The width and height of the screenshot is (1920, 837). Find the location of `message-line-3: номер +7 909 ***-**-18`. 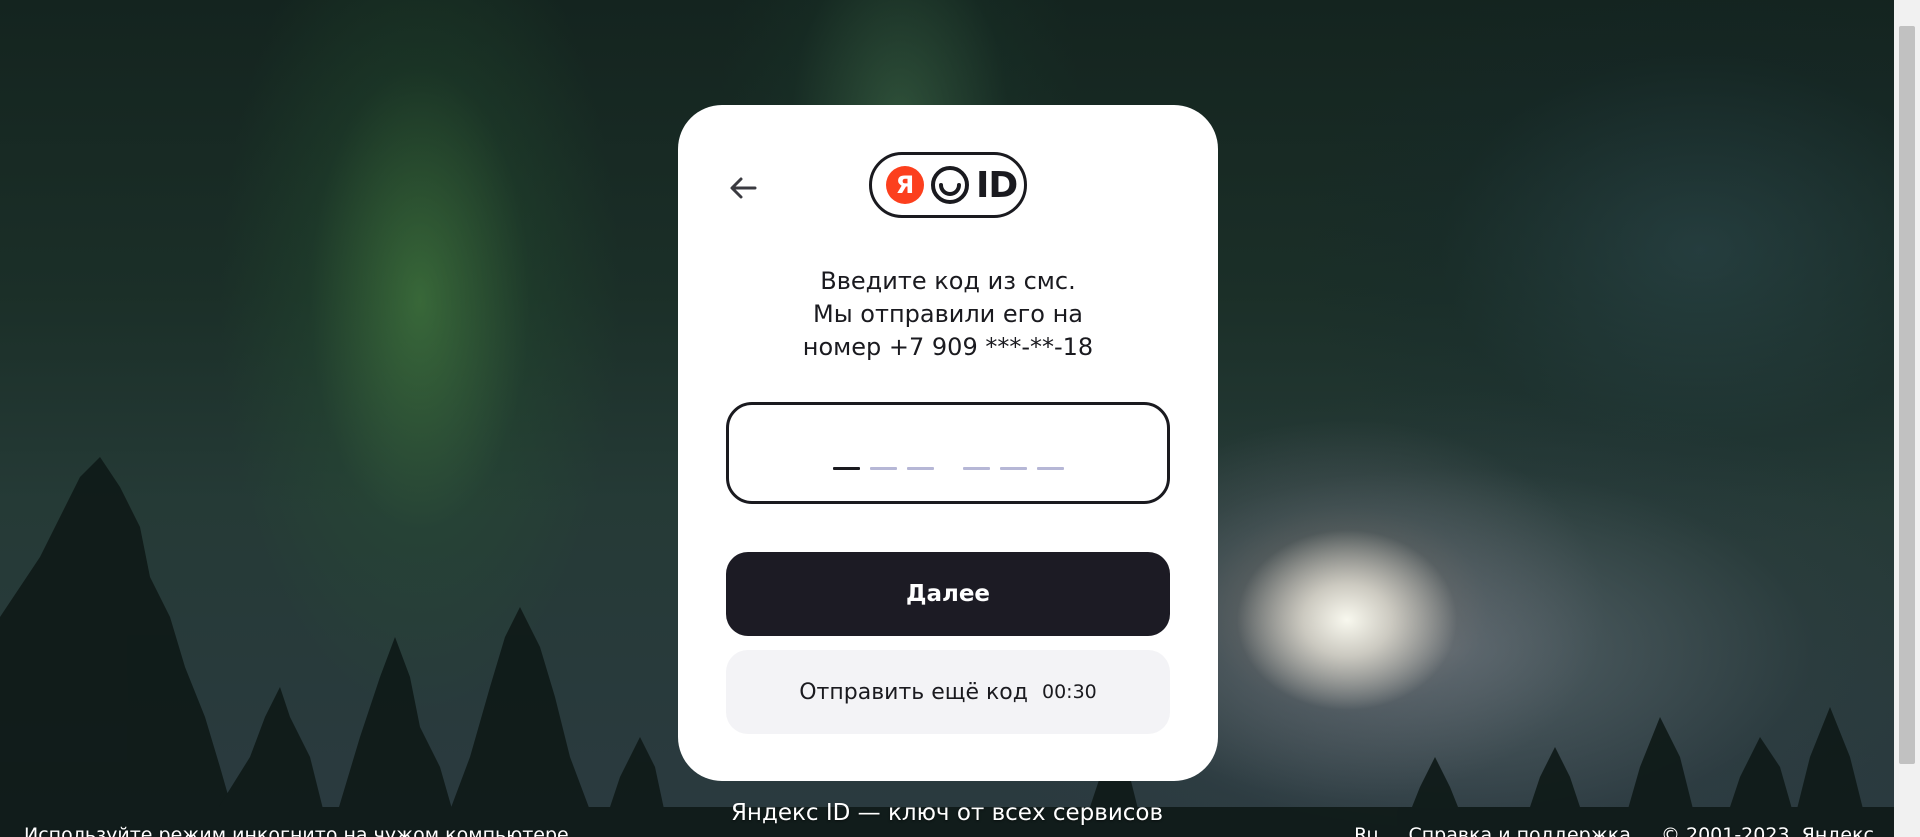

message-line-3: номер +7 909 ***-**-18 is located at coordinates (948, 347).